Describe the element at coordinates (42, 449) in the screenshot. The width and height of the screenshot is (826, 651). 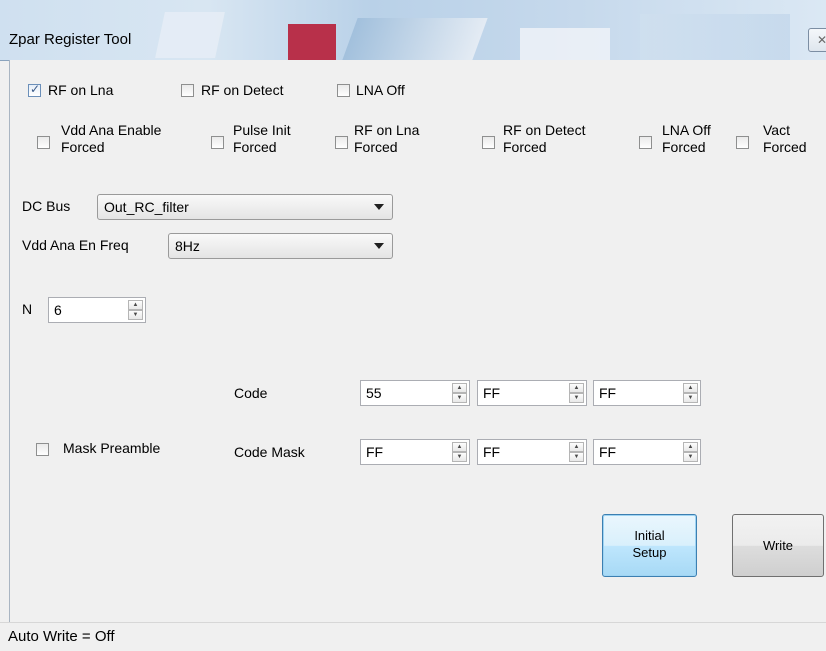
I see `checkbox-mask-preamble` at that location.